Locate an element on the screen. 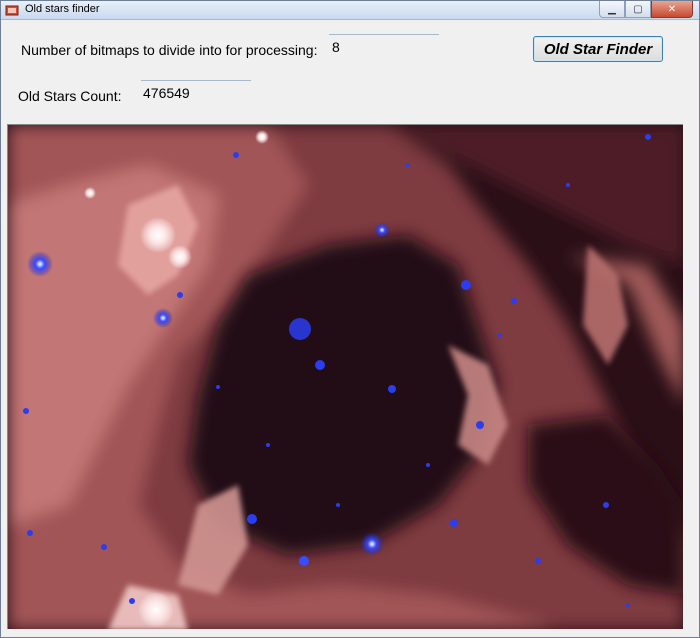  title-bar: Old stars finder ▁ ▢ ✕ is located at coordinates (350, 10).